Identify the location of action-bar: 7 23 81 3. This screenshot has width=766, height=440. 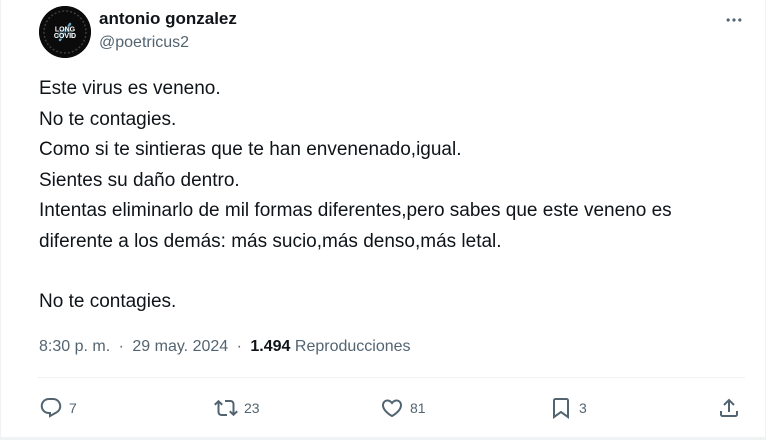
(393, 408).